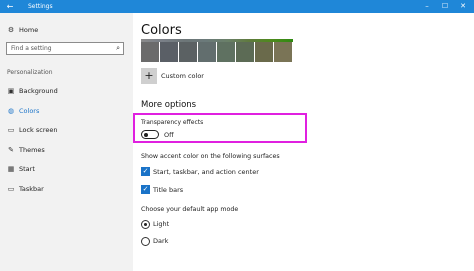 Image resolution: width=474 pixels, height=271 pixels. I want to click on sidebar-item-label: Start, so click(27, 169).